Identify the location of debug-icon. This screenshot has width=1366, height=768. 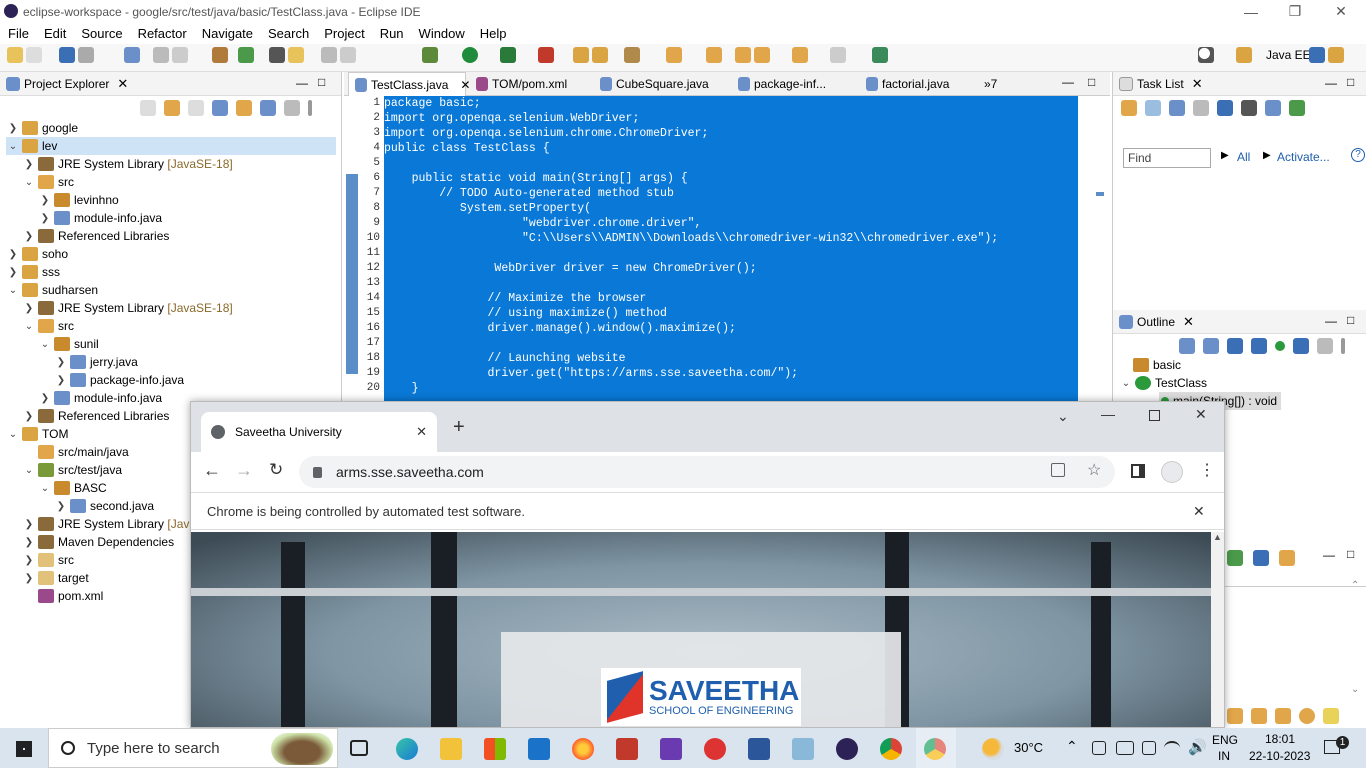
(430, 55).